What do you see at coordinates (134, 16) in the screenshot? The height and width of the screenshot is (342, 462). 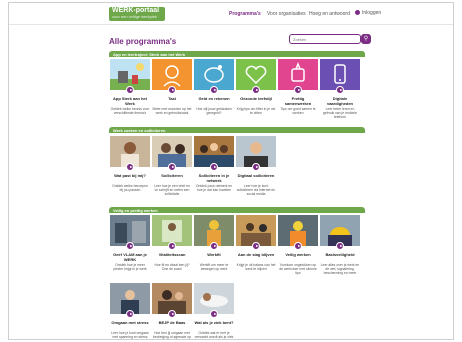 I see `logo-subtitle: voor een veilige werkplek` at bounding box center [134, 16].